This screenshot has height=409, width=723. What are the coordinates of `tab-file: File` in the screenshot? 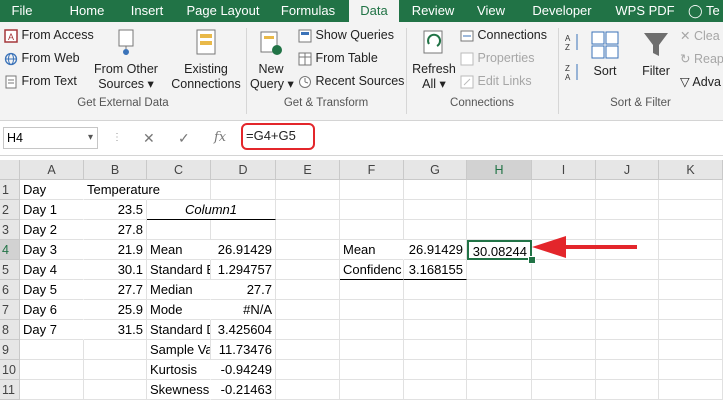 It's located at (22, 11).